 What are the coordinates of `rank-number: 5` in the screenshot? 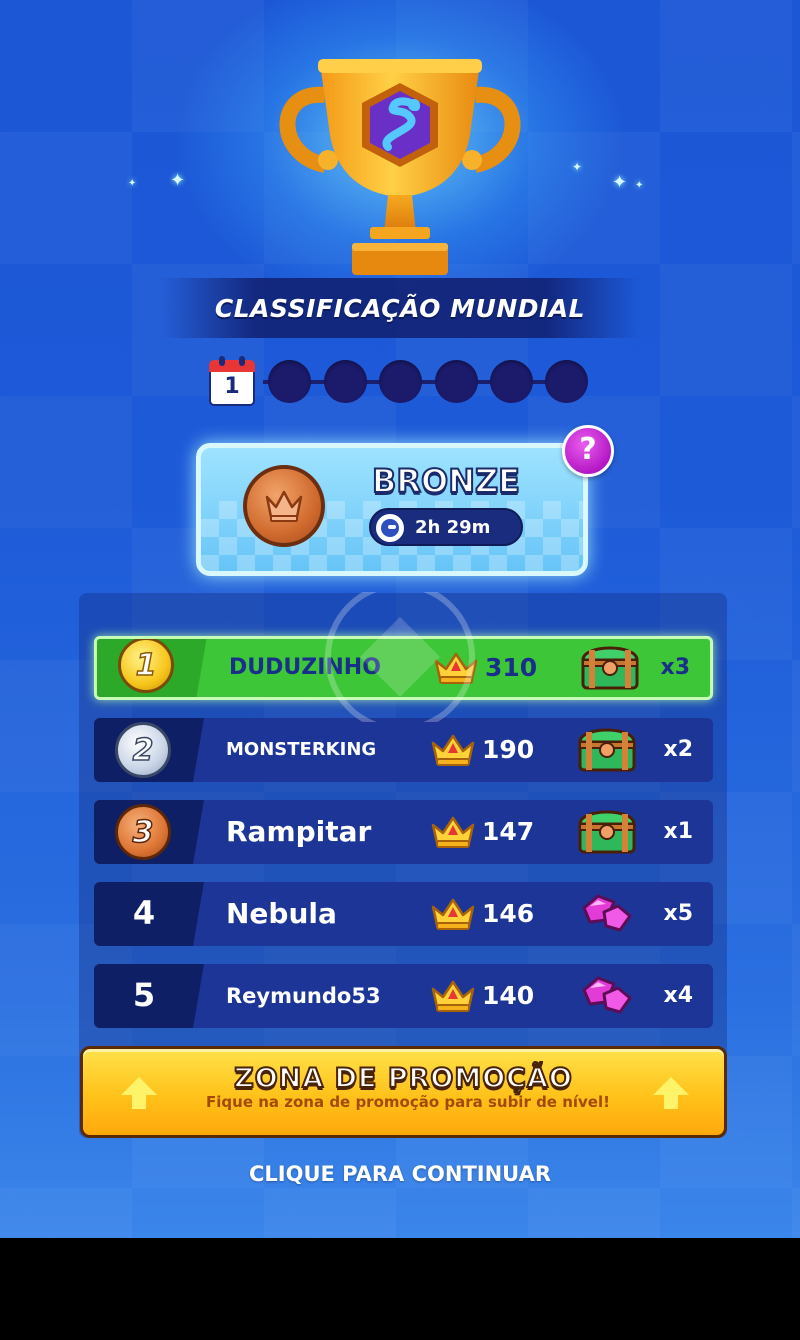 It's located at (144, 995).